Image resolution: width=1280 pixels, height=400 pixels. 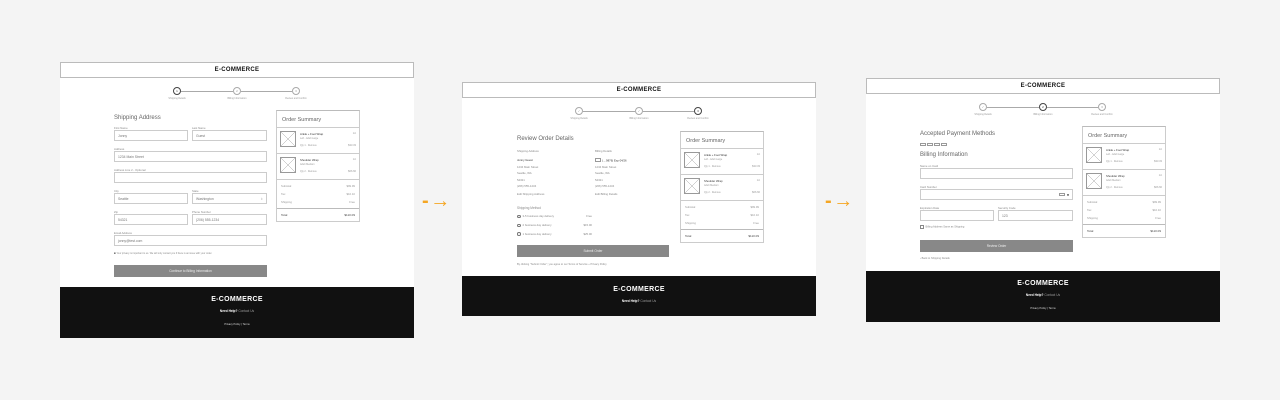 What do you see at coordinates (190, 177) in the screenshot?
I see `address2-input` at bounding box center [190, 177].